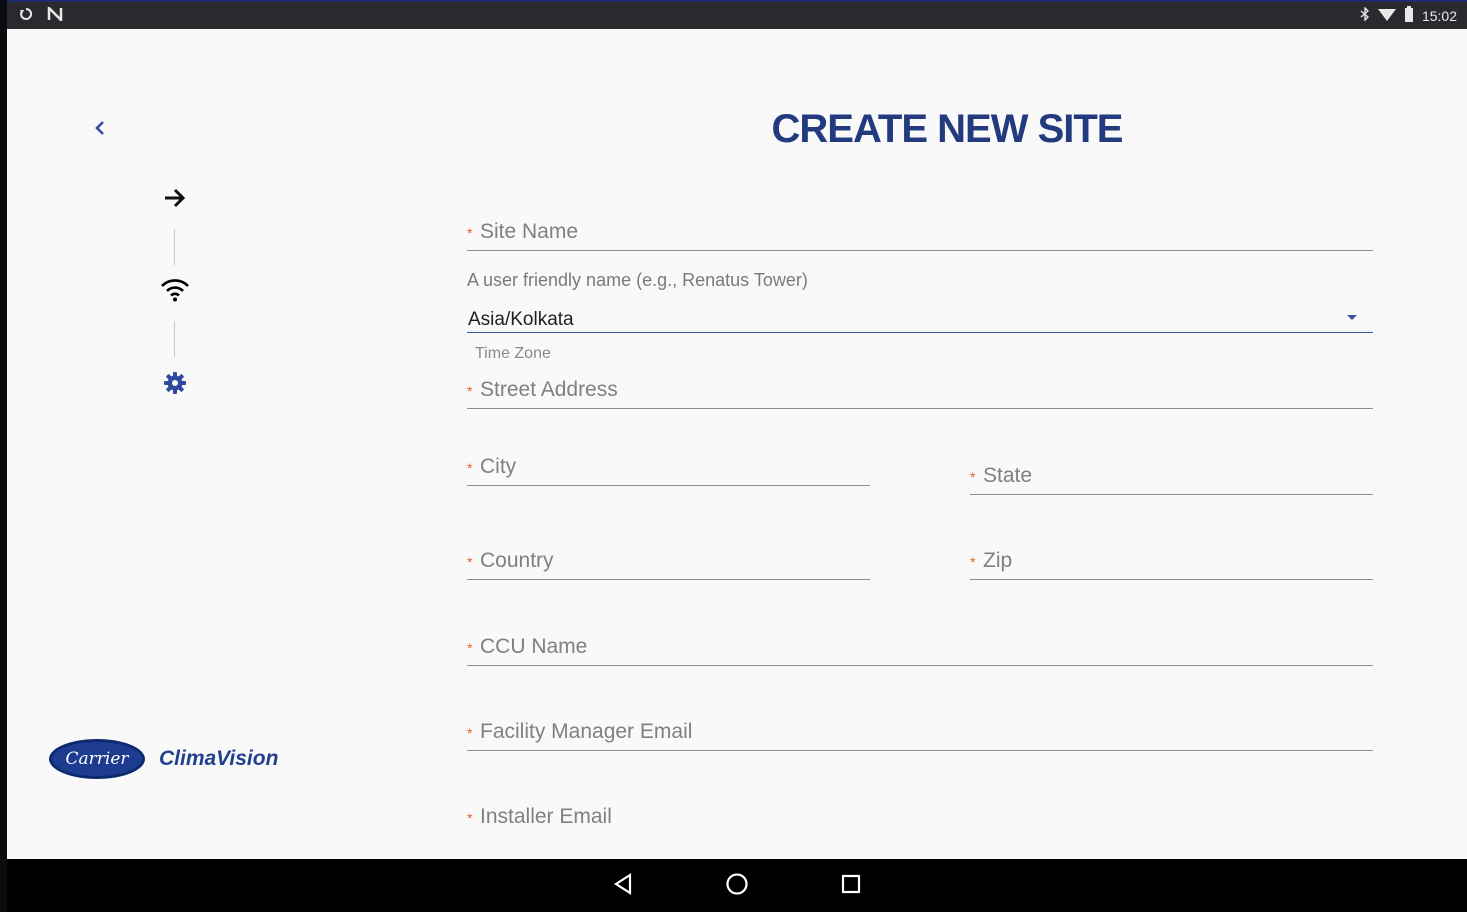 The height and width of the screenshot is (912, 1467). I want to click on site-name-field: * Site Name, so click(920, 235).